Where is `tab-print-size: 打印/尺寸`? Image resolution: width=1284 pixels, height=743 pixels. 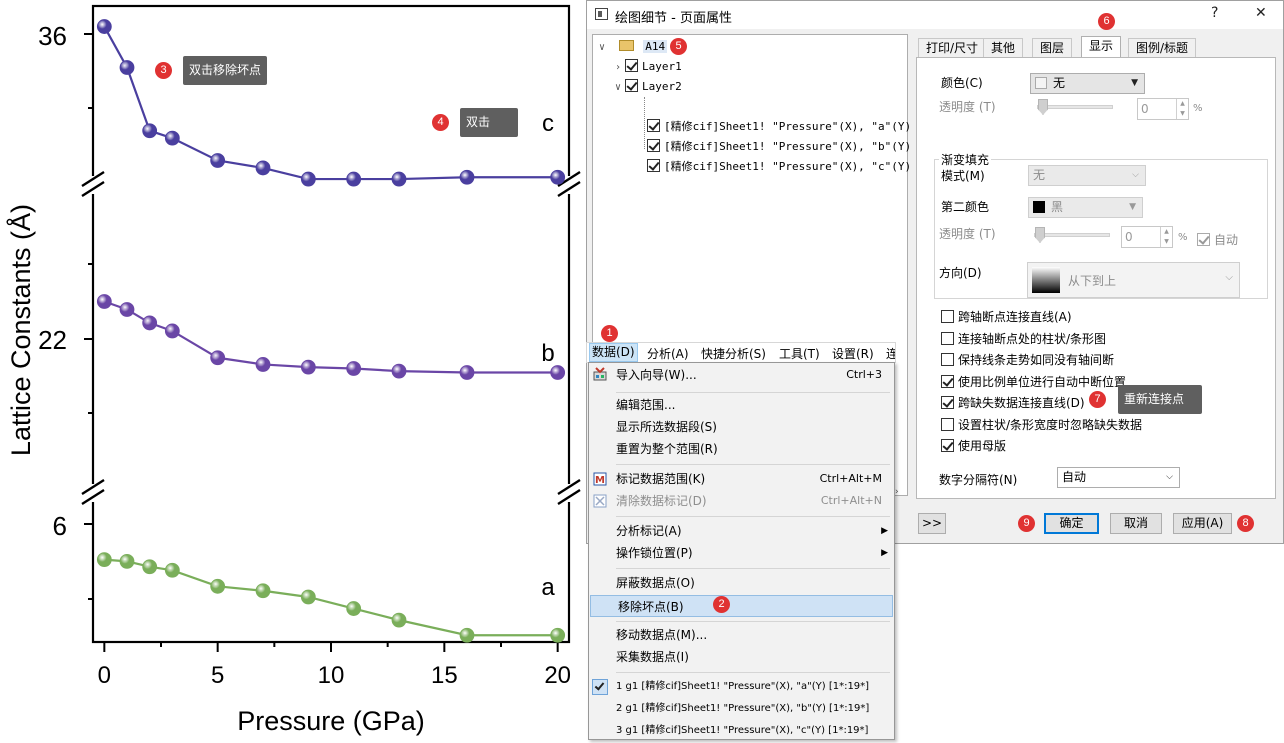
tab-print-size: 打印/尺寸 is located at coordinates (952, 47).